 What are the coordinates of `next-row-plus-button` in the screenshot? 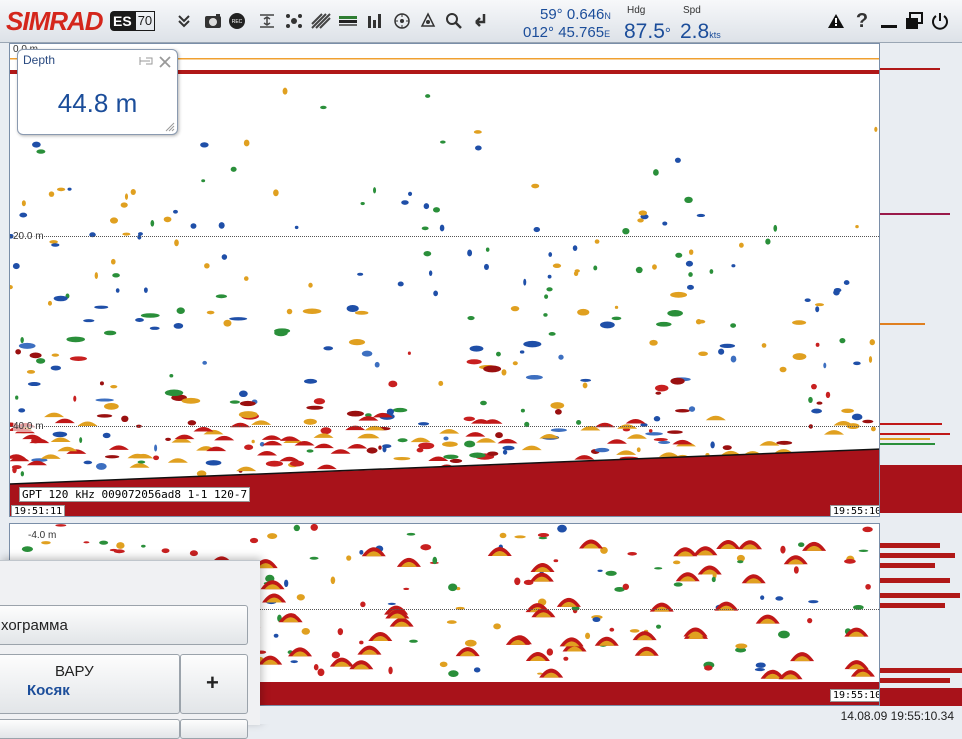 It's located at (214, 729).